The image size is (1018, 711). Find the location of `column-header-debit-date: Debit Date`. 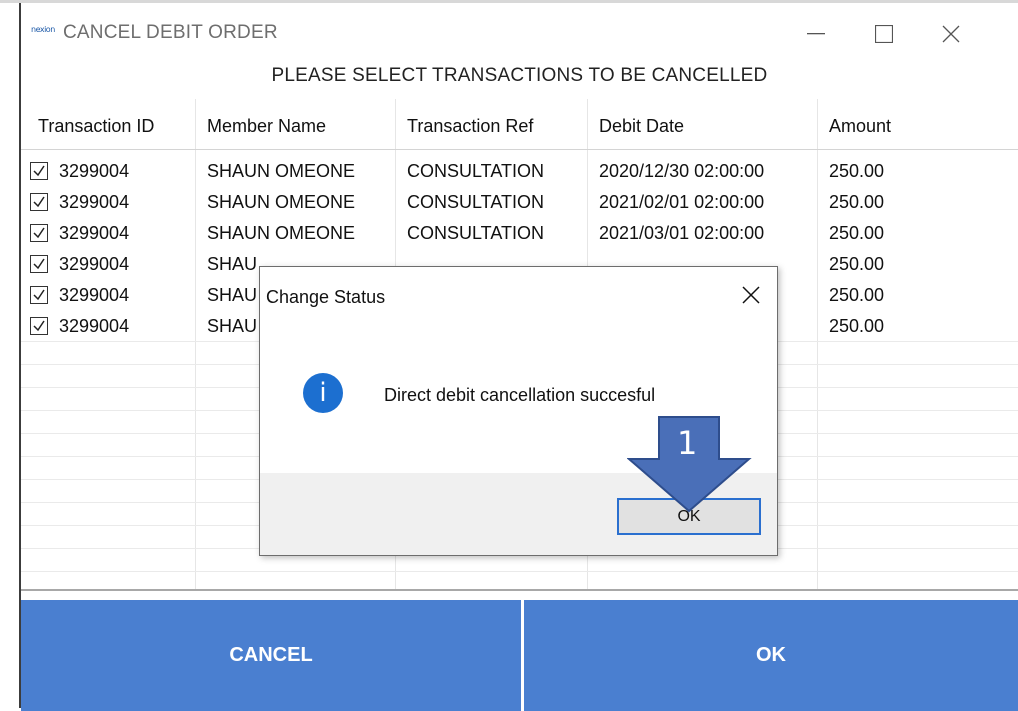

column-header-debit-date: Debit Date is located at coordinates (641, 126).